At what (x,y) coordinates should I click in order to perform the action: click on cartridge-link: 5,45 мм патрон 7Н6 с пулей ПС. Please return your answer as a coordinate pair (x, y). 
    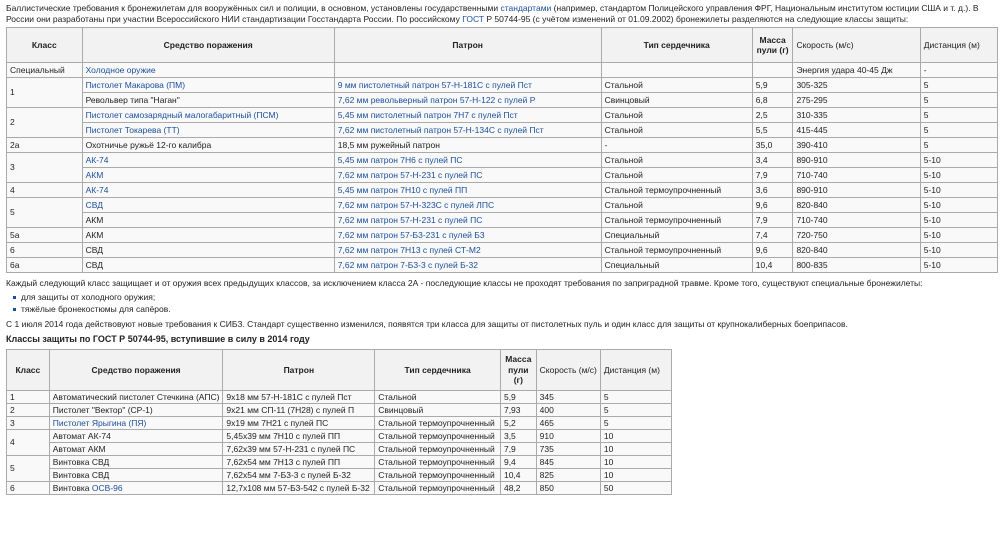
    Looking at the image, I should click on (400, 160).